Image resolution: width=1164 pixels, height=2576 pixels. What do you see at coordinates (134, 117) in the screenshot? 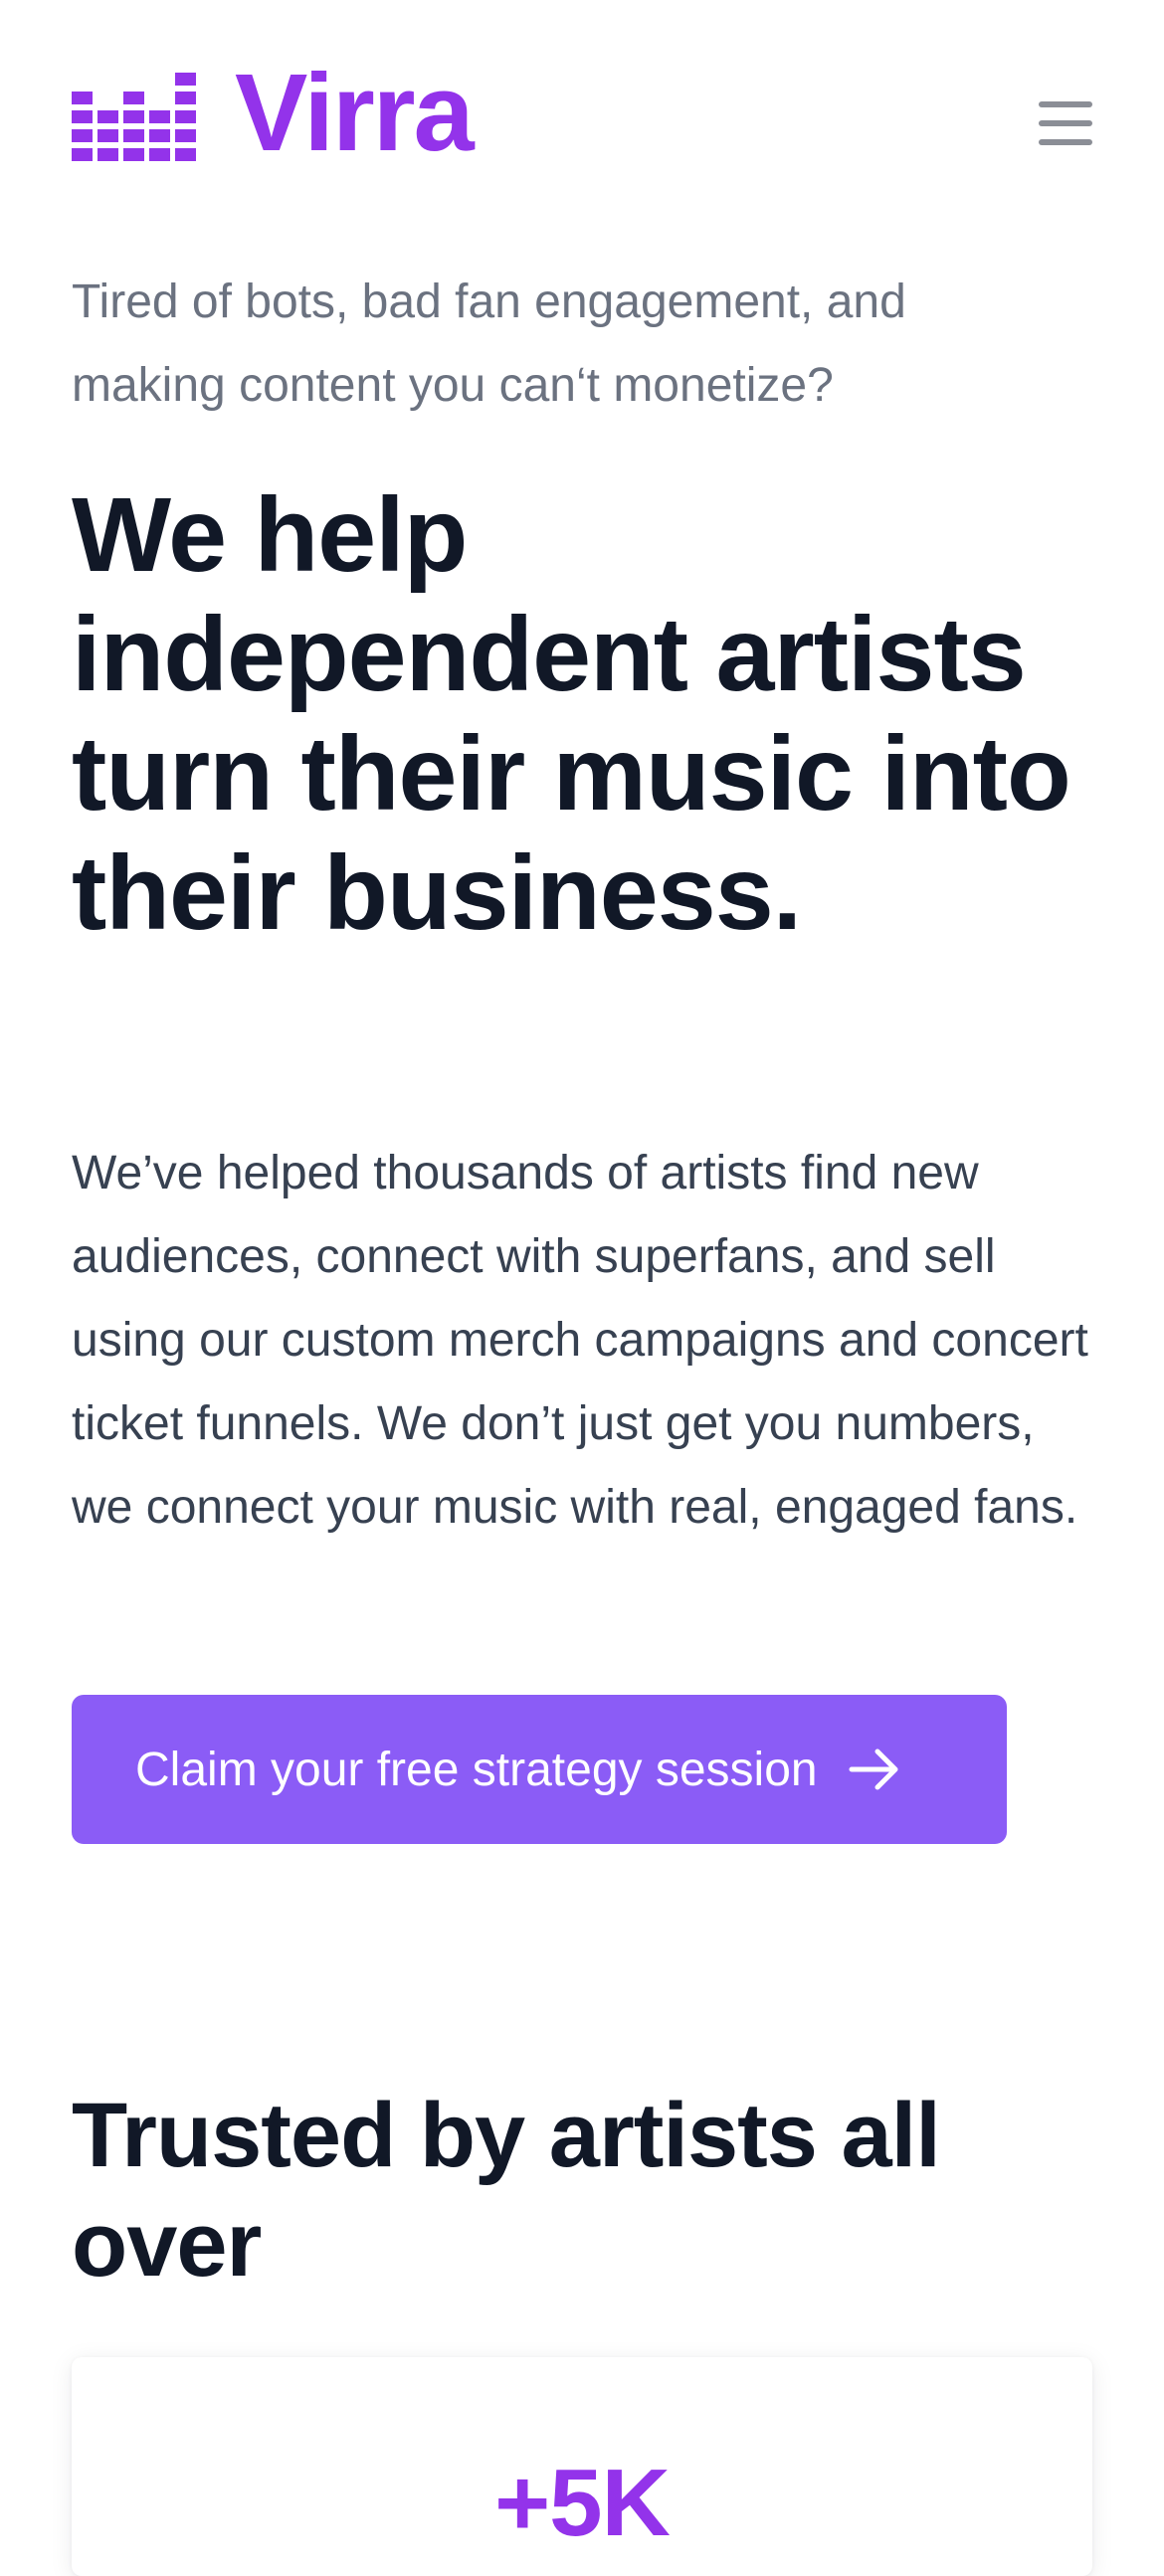
I see `equalizer-bars-icon` at bounding box center [134, 117].